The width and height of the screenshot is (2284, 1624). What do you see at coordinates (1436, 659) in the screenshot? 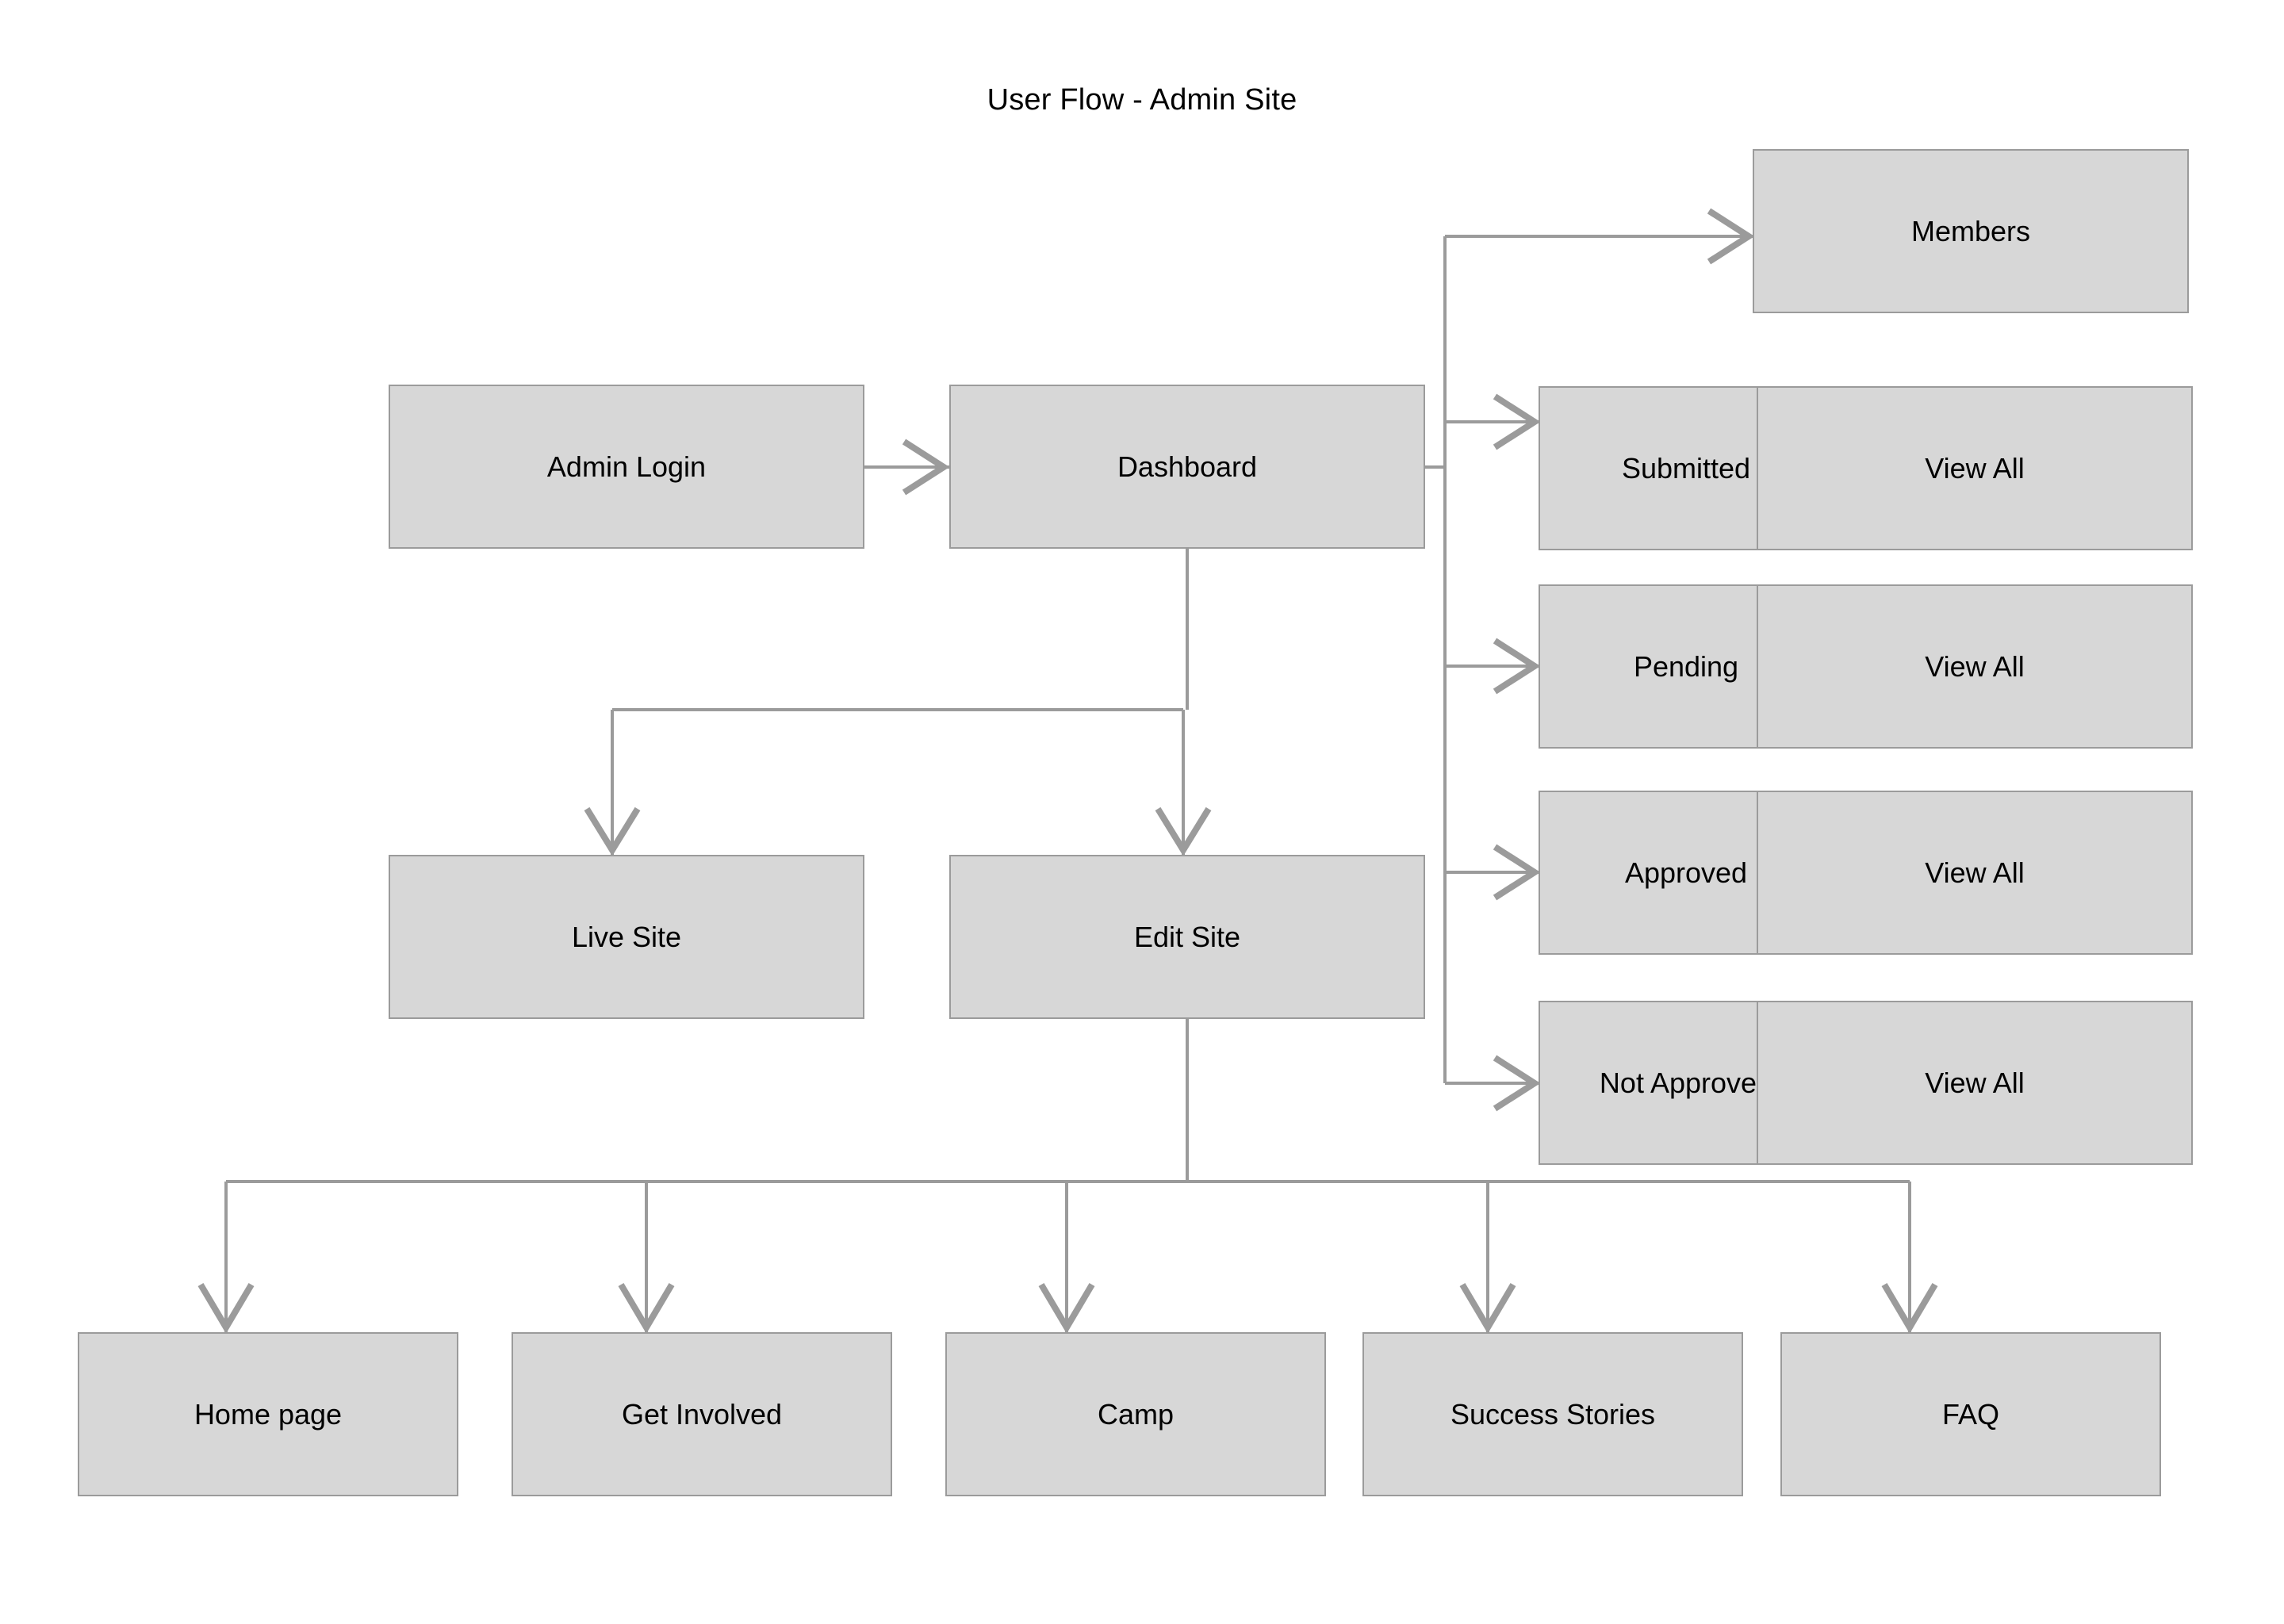
I see `edge-dashboard-right-trunk` at bounding box center [1436, 659].